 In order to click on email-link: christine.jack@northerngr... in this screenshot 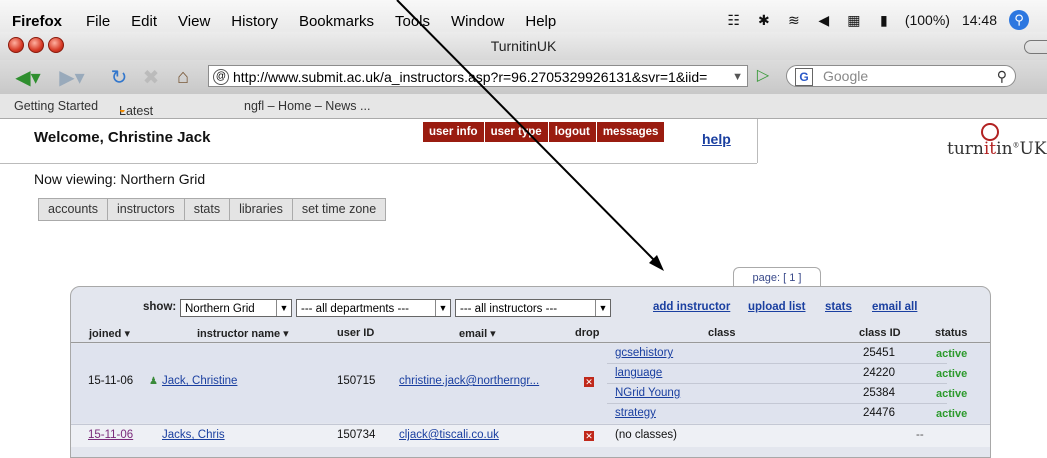, I will do `click(469, 381)`.